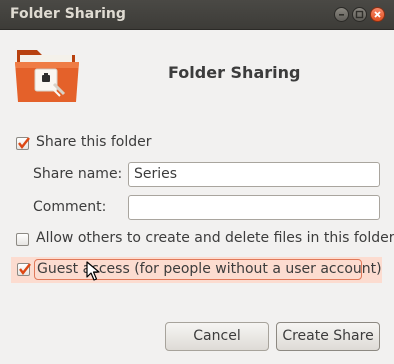 This screenshot has width=394, height=364. I want to click on close-button, so click(377, 14).